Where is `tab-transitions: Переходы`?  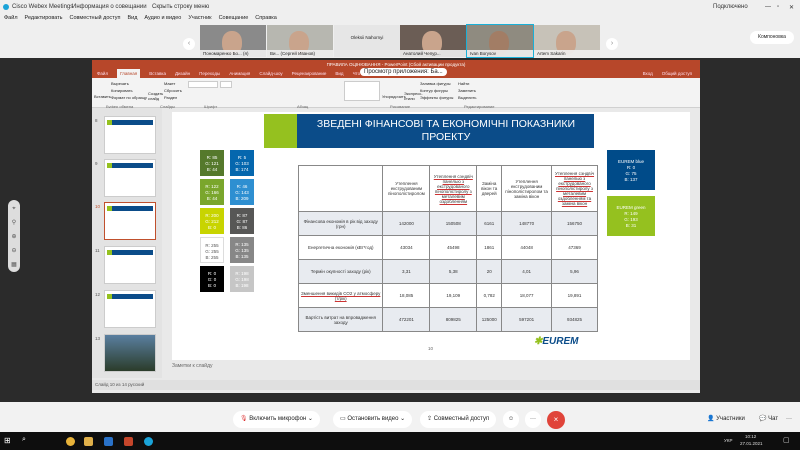 tab-transitions: Переходы is located at coordinates (209, 73).